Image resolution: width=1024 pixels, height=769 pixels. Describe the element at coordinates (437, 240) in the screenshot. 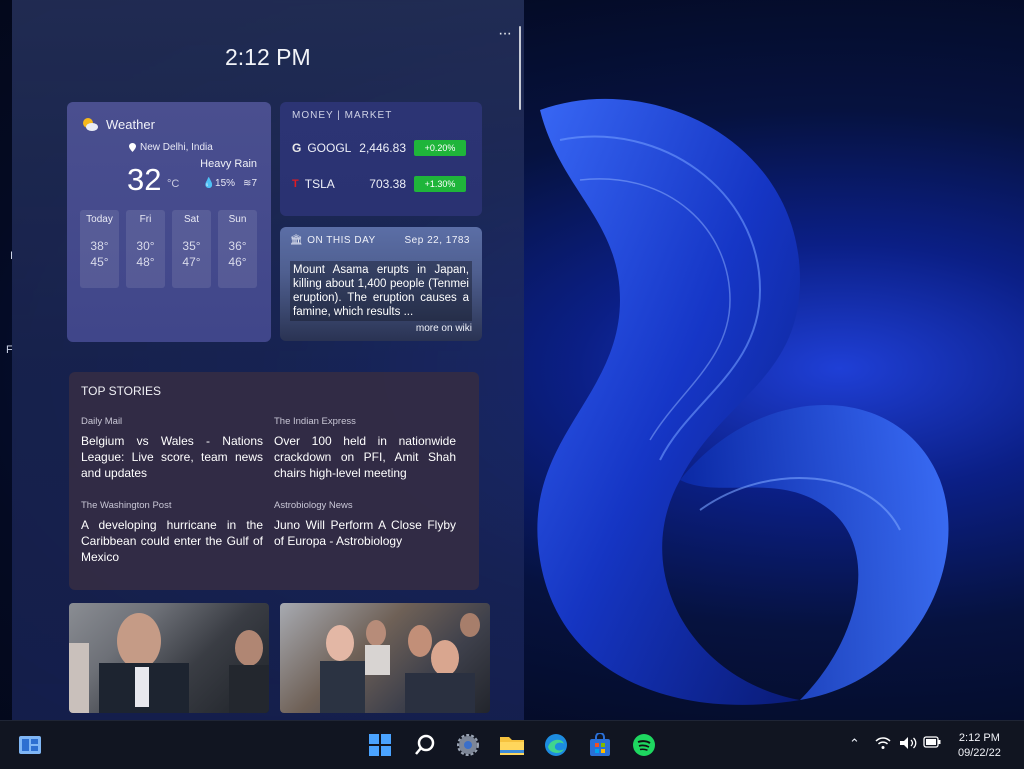

I see `on-this-day-date: Sep 22, 1783` at that location.